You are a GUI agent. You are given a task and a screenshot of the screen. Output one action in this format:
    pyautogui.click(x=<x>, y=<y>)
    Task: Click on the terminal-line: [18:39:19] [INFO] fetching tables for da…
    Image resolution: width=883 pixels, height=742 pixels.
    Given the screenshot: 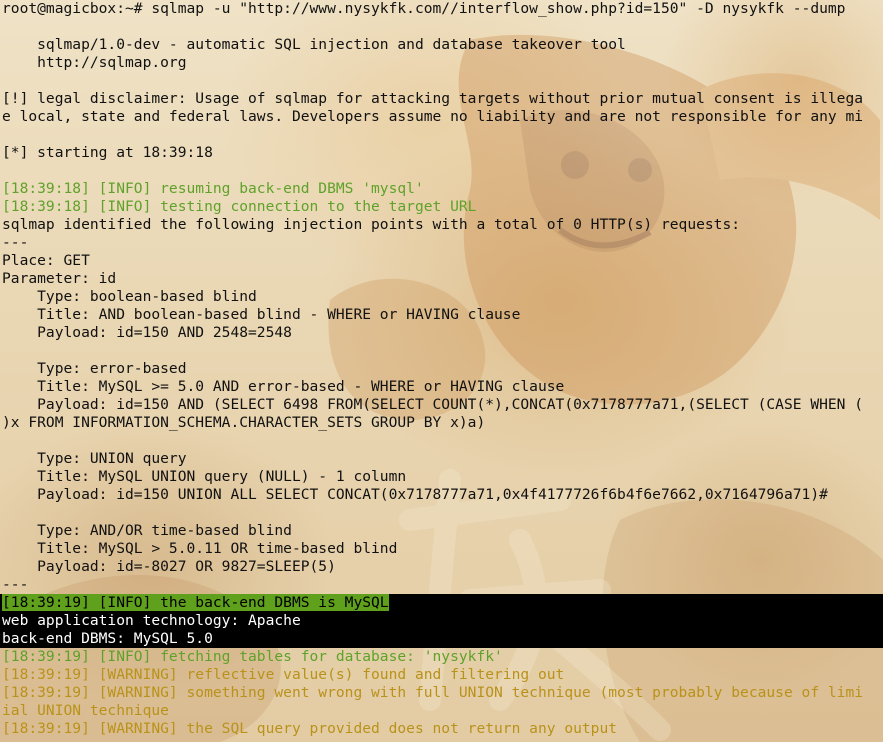 What is the action you would take?
    pyautogui.click(x=252, y=656)
    